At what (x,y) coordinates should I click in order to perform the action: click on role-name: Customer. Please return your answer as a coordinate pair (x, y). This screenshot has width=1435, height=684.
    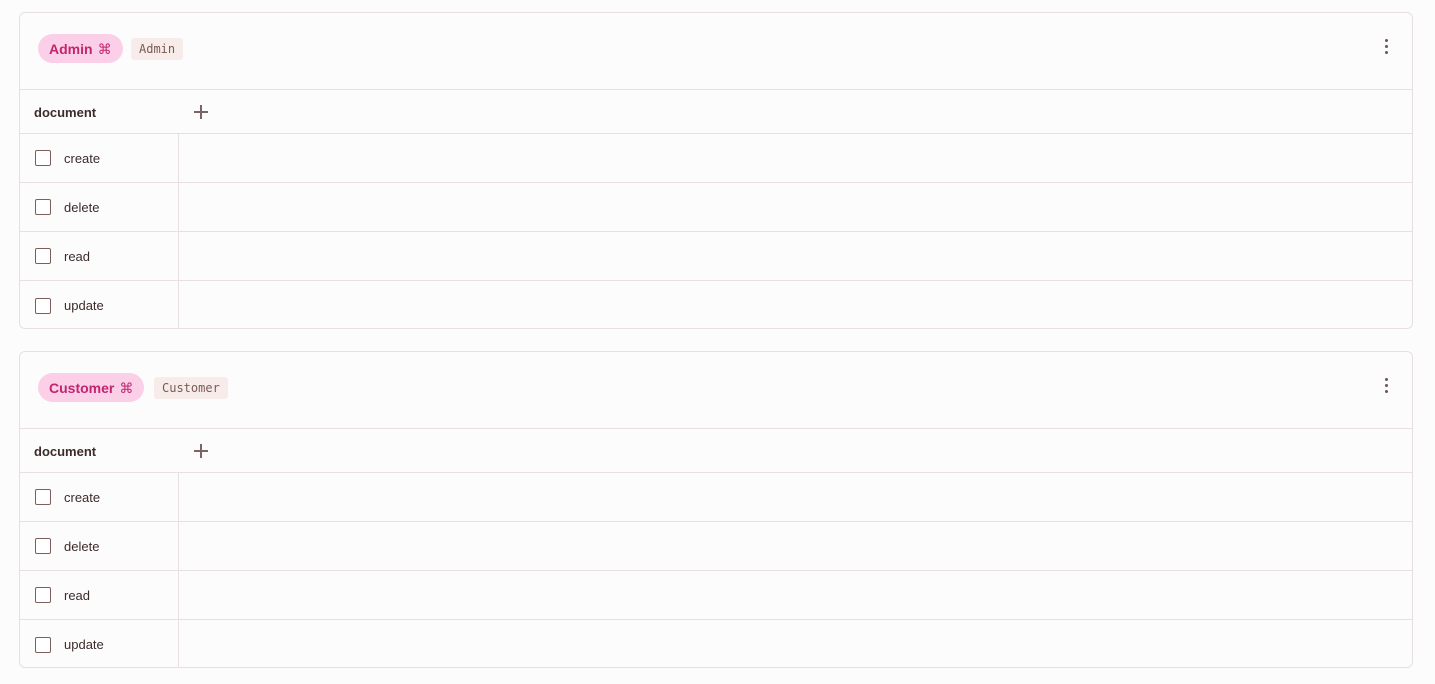
    Looking at the image, I should click on (82, 387).